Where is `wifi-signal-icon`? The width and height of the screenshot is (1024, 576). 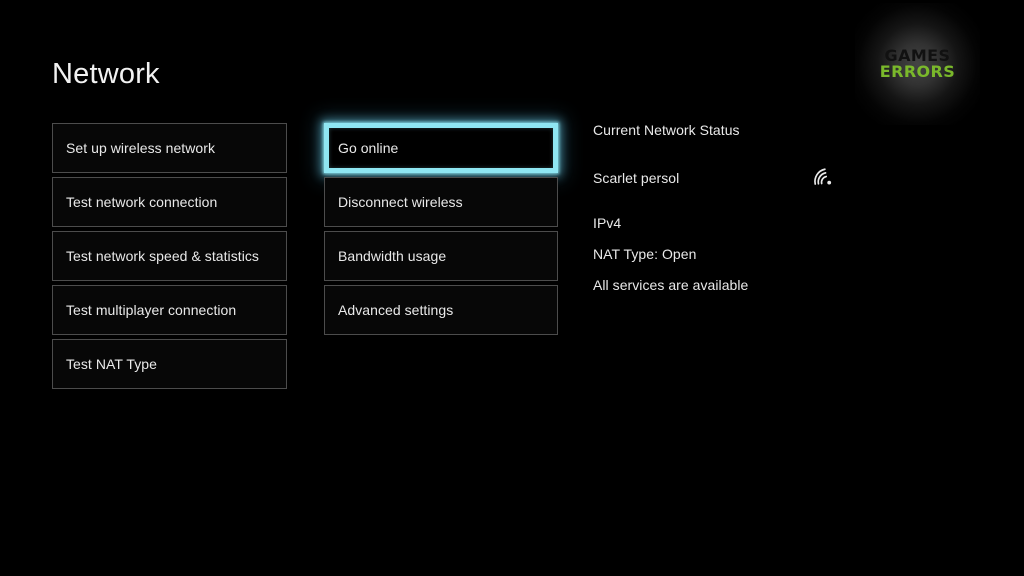
wifi-signal-icon is located at coordinates (824, 178).